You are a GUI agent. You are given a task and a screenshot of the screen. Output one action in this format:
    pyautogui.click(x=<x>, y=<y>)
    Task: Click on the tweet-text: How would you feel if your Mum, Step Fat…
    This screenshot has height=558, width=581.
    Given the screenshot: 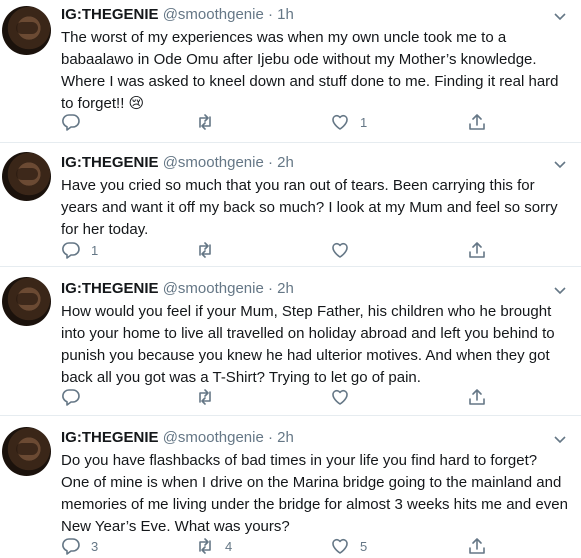 What is the action you would take?
    pyautogui.click(x=316, y=345)
    